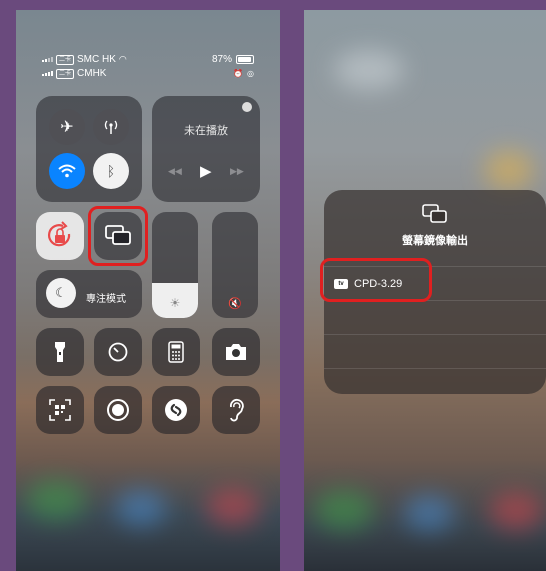 The height and width of the screenshot is (571, 546). I want to click on battery-percent: 87%, so click(221, 59).